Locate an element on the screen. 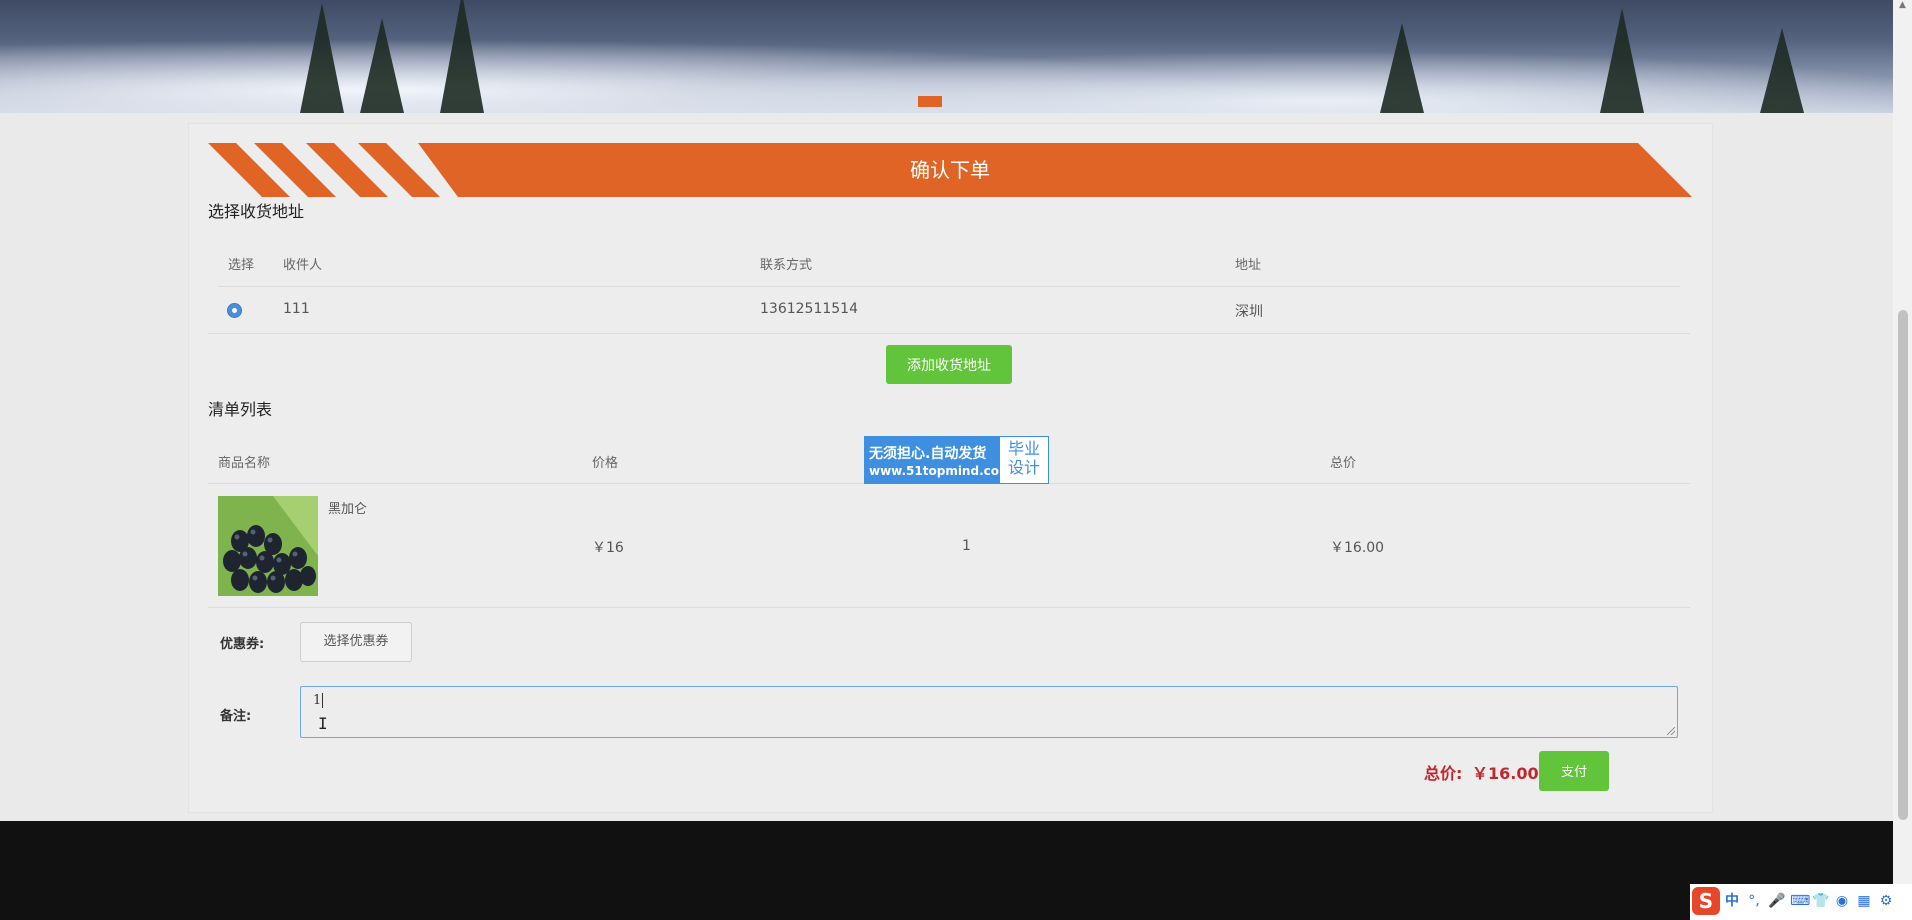  address-section-title: 选择收货地址 is located at coordinates (256, 211).